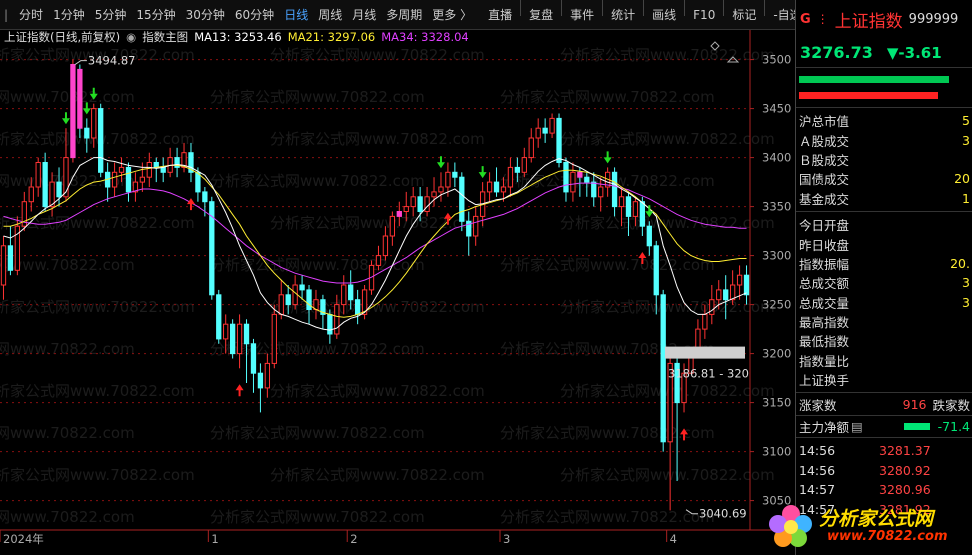  Describe the element at coordinates (131, 37) in the screenshot. I see `eye-icon: ◉` at that location.